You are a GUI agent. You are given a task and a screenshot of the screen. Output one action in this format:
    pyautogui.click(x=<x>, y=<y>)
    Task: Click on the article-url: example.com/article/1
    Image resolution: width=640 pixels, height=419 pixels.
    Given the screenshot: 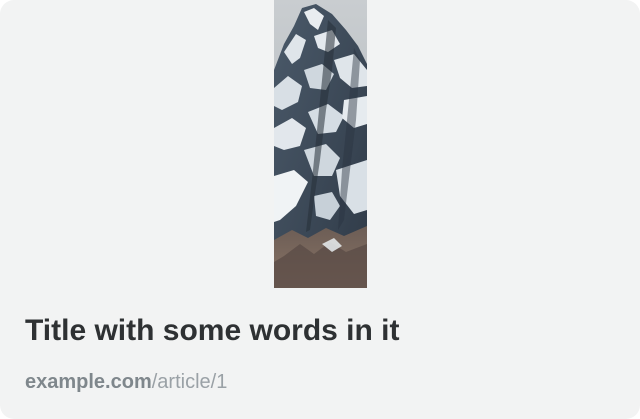 What is the action you would take?
    pyautogui.click(x=126, y=382)
    